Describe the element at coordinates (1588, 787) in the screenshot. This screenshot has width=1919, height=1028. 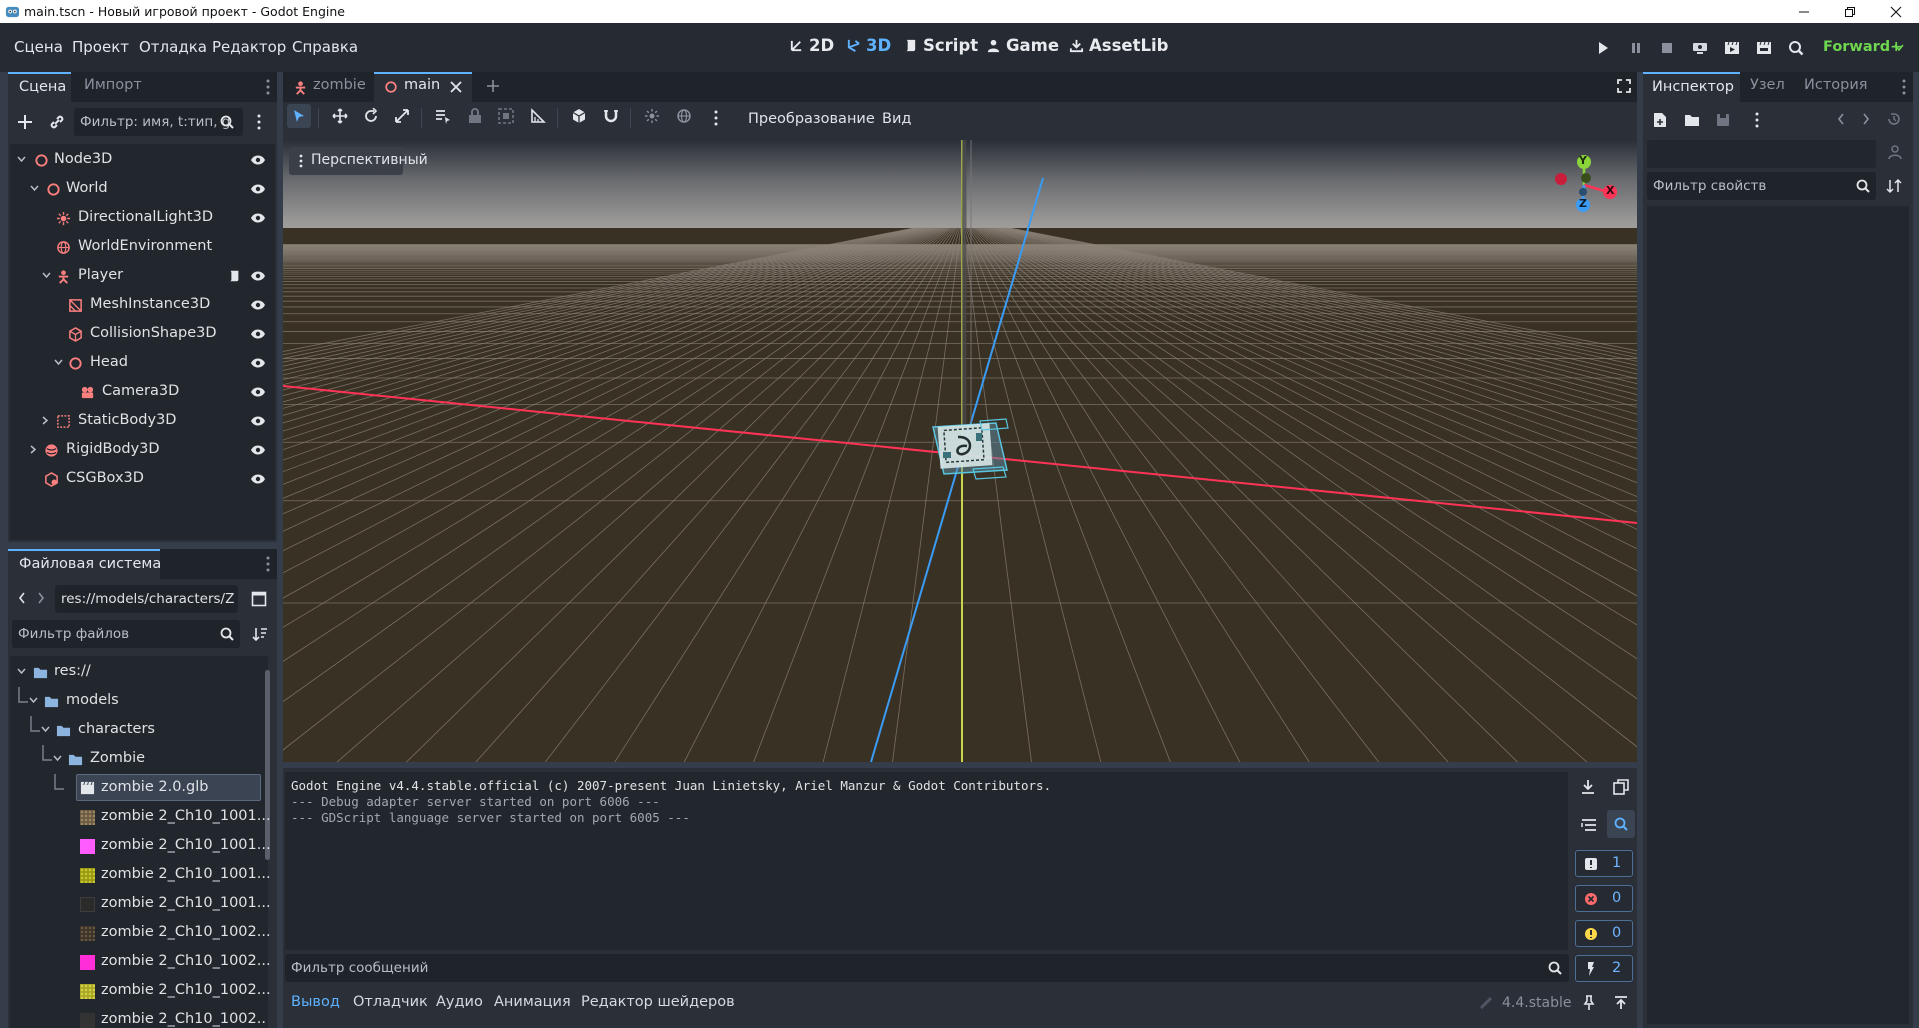
I see `scroll-to-end-icon` at that location.